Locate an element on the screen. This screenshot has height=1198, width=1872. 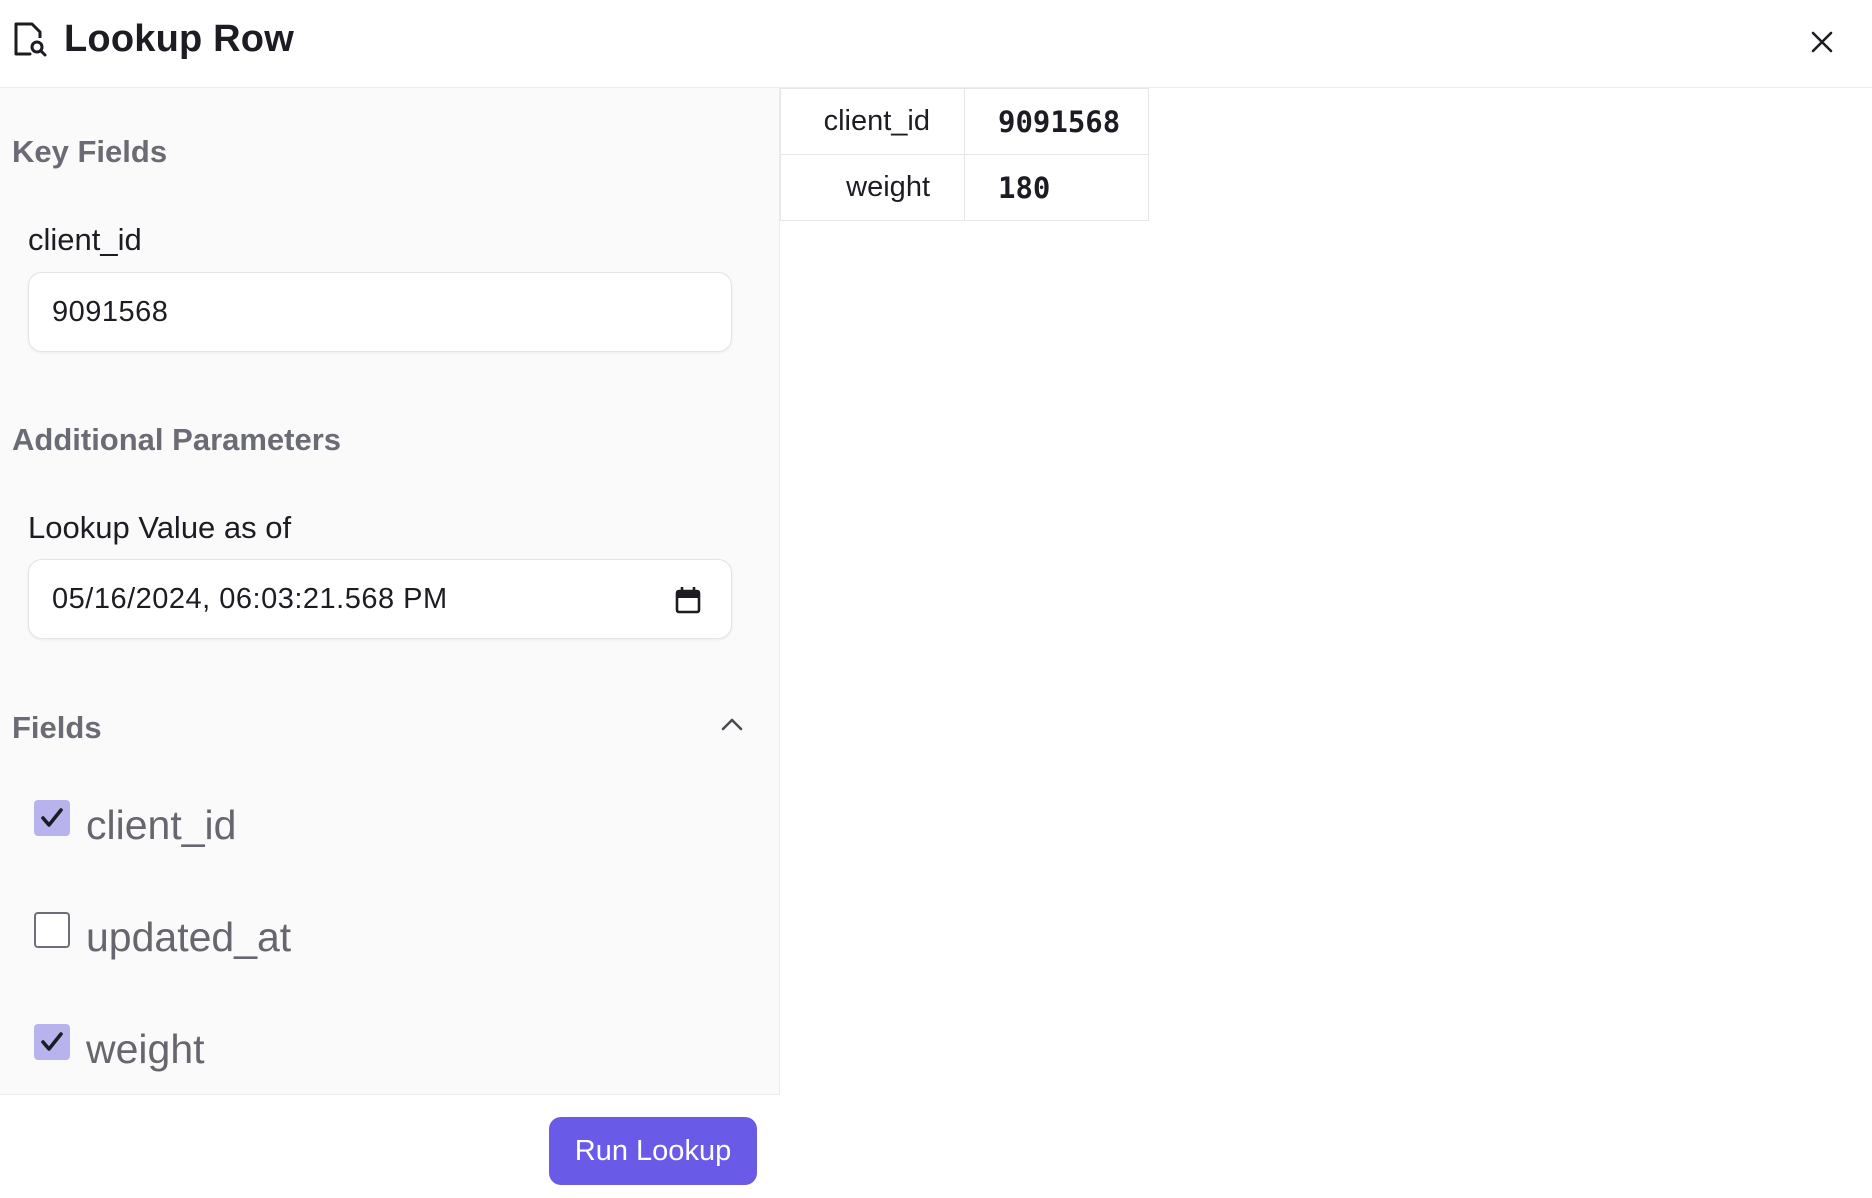
table-row: client_id 9091568 is located at coordinates (964, 121).